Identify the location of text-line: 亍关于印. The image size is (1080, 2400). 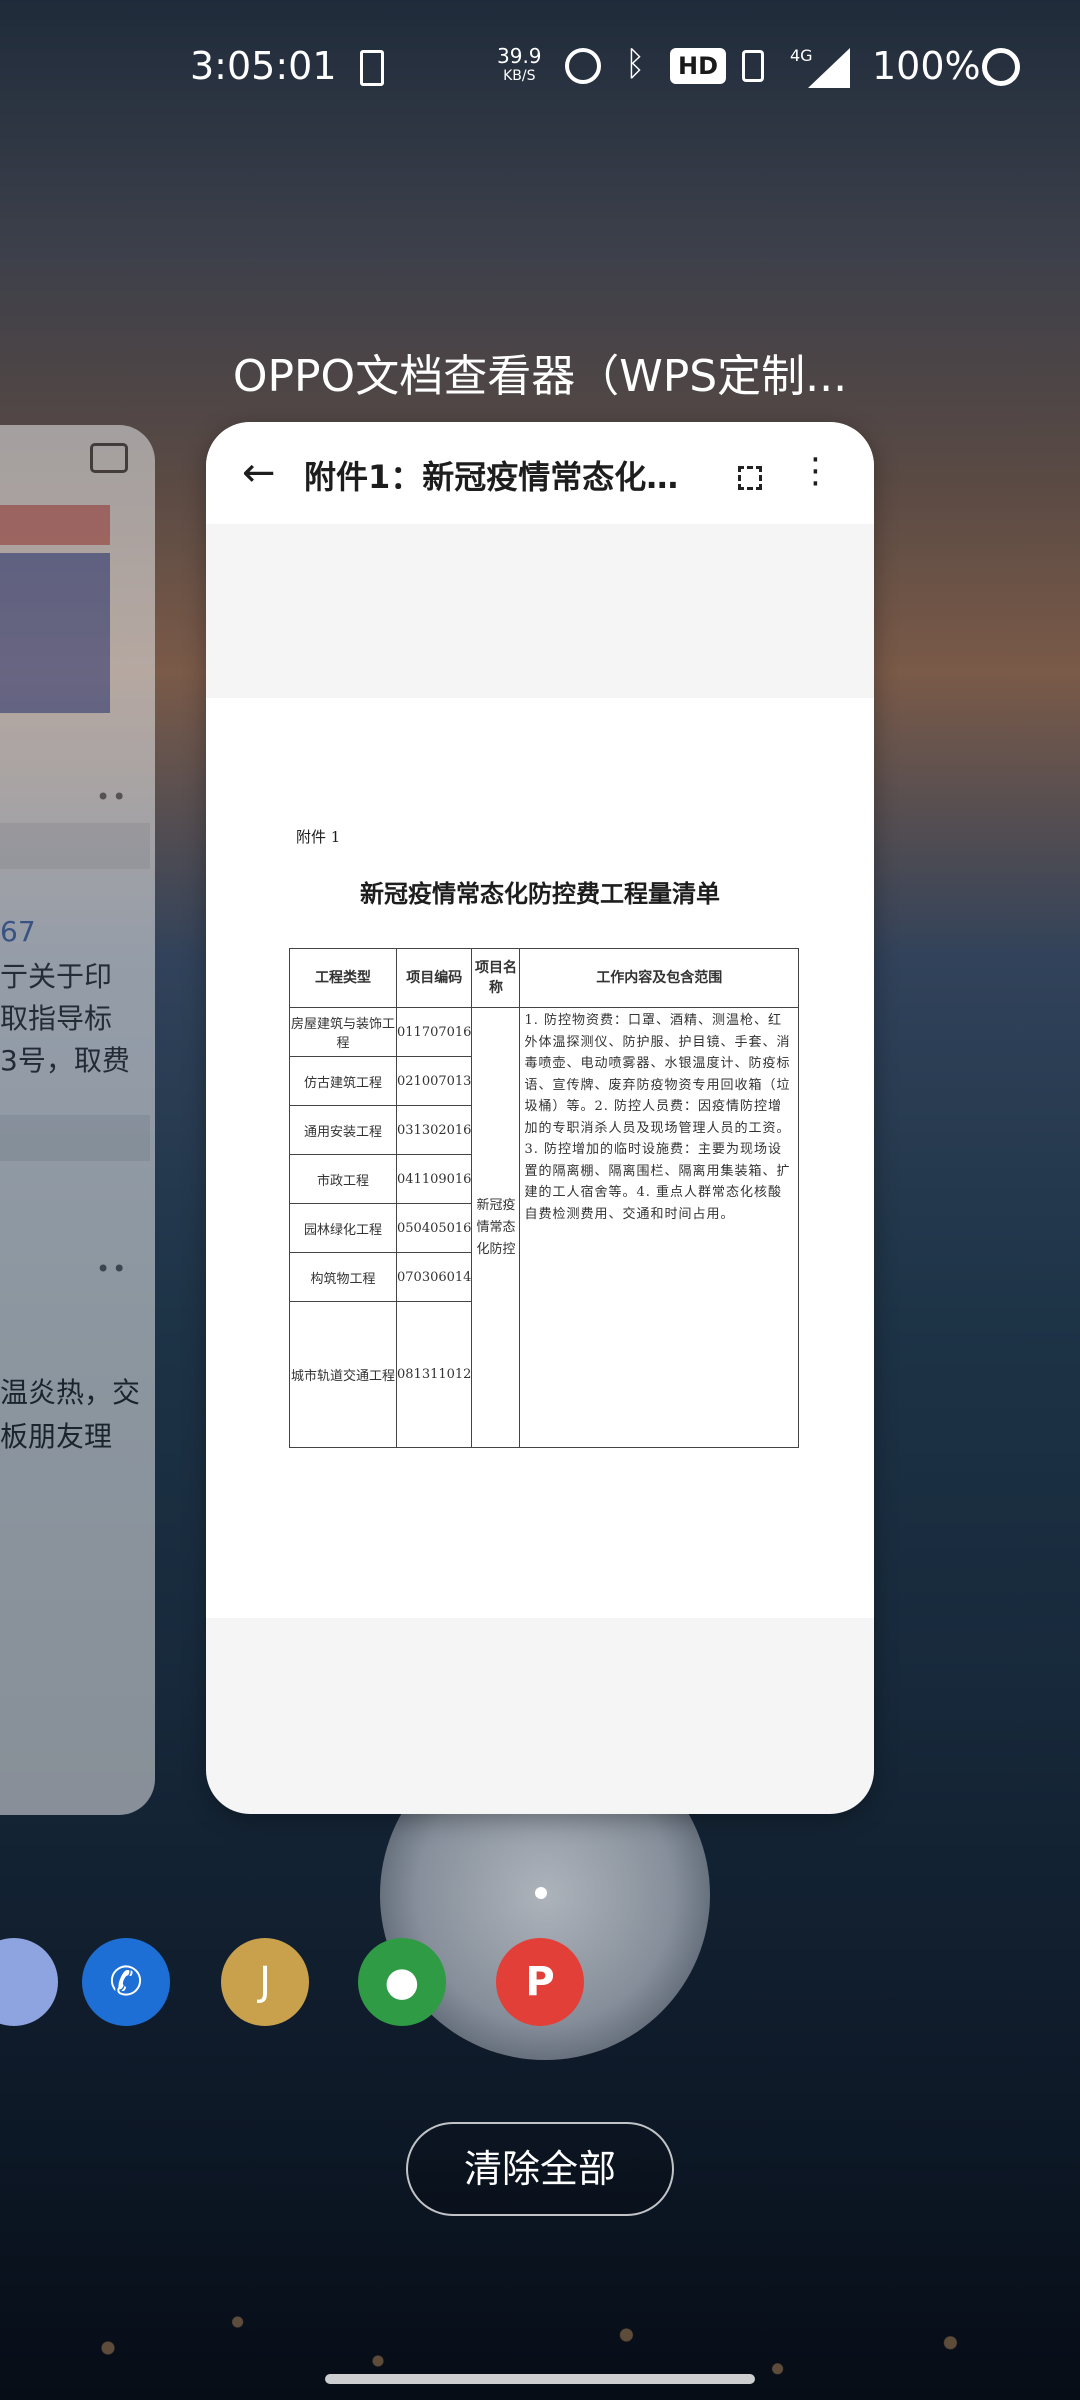
(56, 976).